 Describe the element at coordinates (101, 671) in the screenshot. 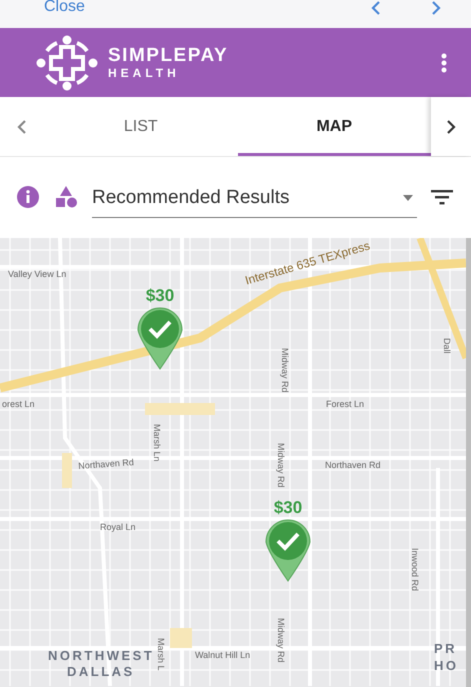

I see `map-area-label: DALLAS` at that location.